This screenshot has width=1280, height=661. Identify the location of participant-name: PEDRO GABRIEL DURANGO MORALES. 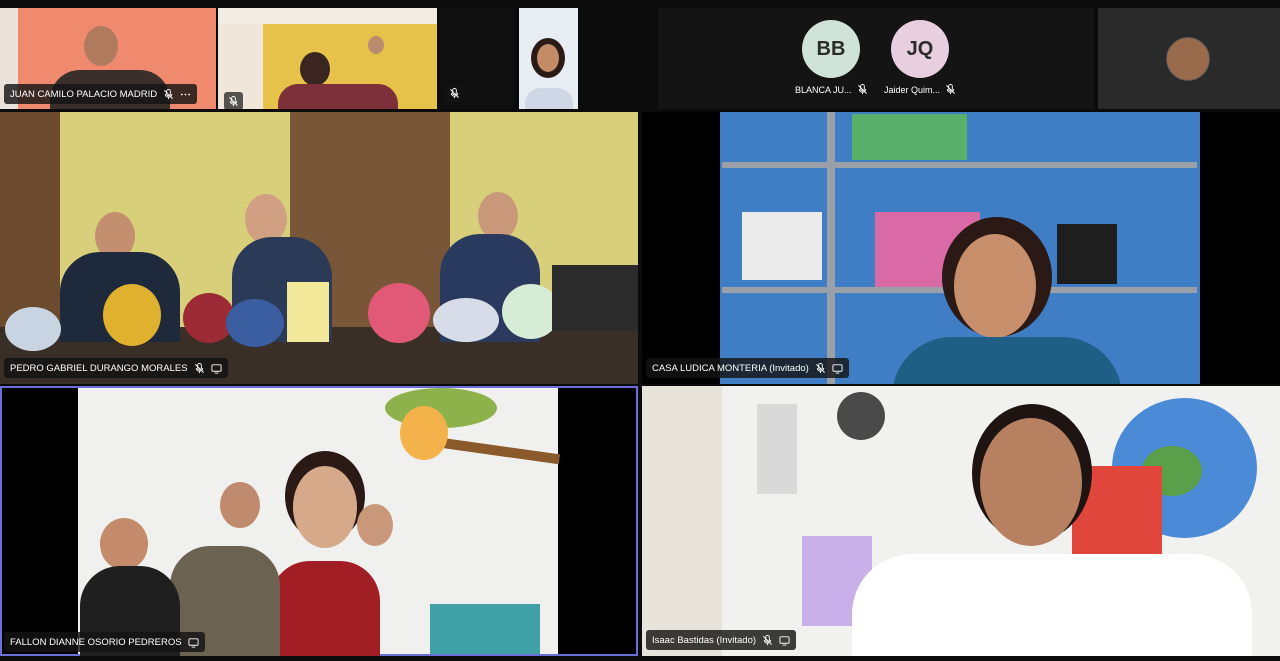
(99, 368).